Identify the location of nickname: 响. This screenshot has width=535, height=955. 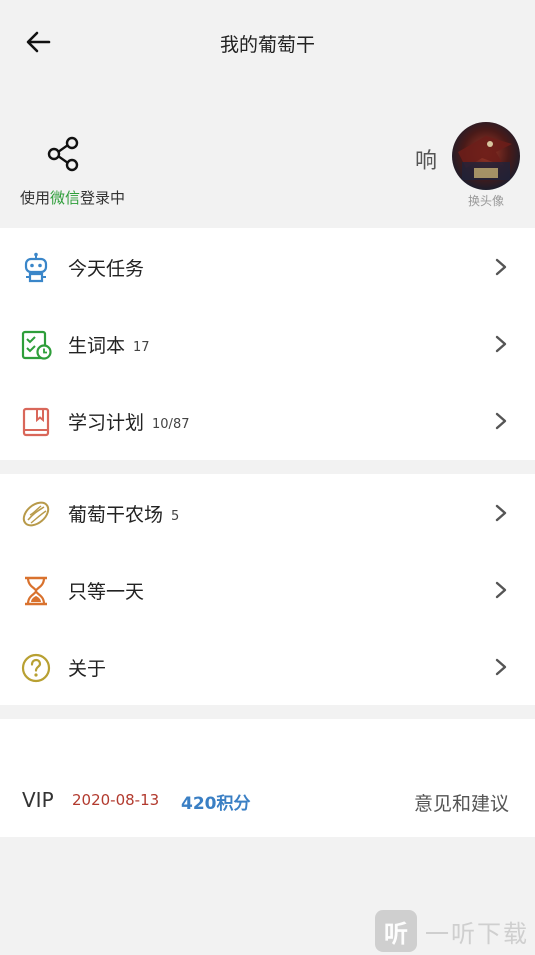
(426, 161).